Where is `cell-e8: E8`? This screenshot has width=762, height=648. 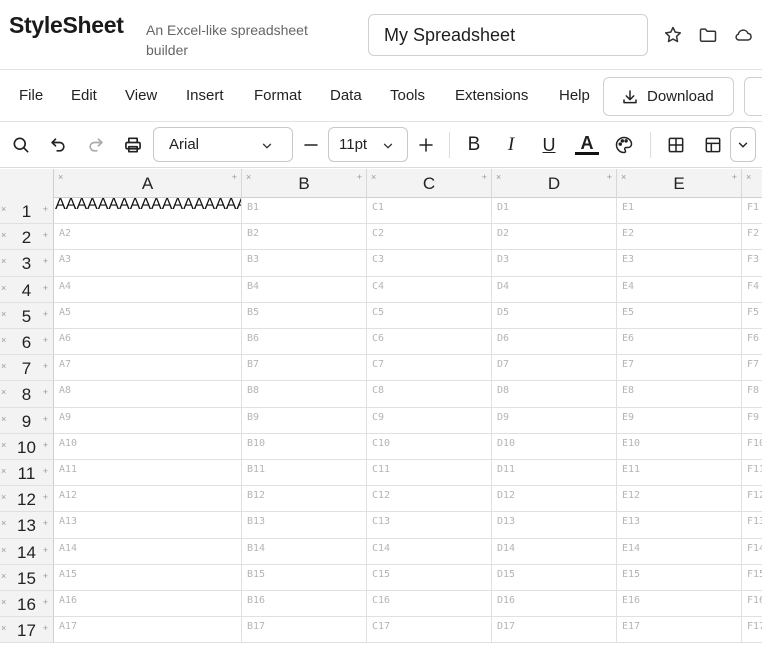 cell-e8: E8 is located at coordinates (679, 394).